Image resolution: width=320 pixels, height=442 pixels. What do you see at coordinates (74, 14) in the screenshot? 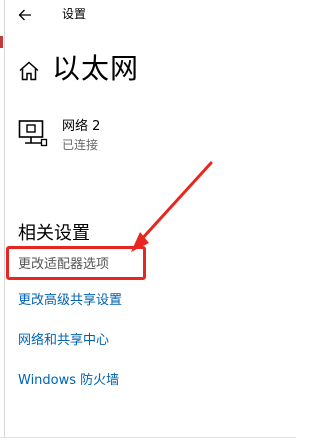
I see `window-title: 设置` at bounding box center [74, 14].